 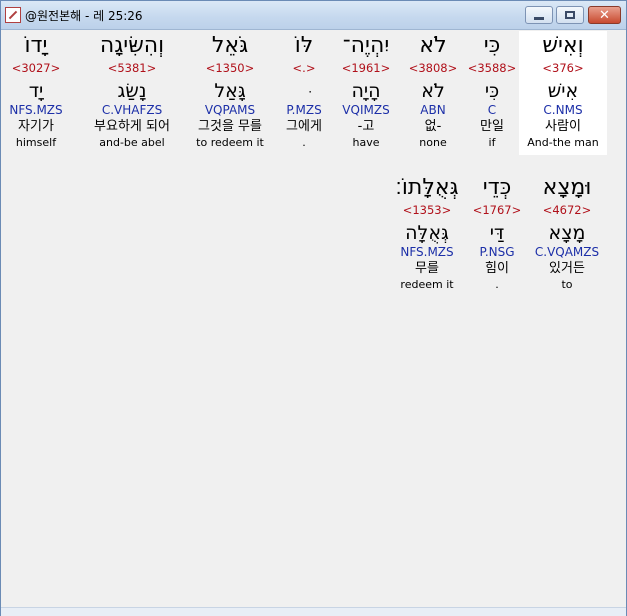 I want to click on strong-number: <.>, so click(x=304, y=68).